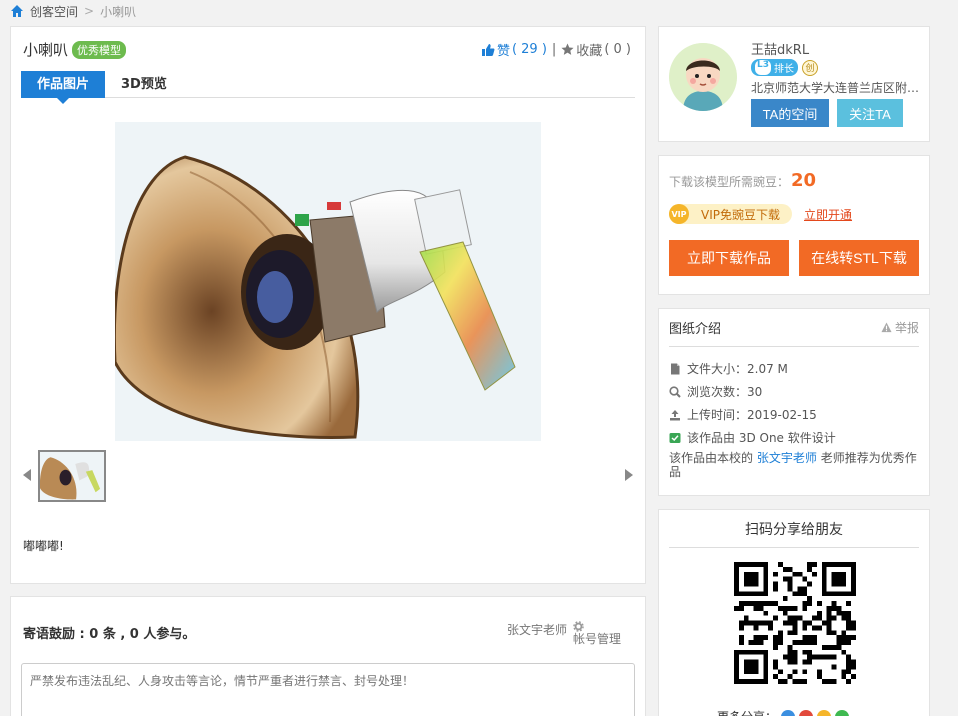 The height and width of the screenshot is (716, 958). Describe the element at coordinates (328, 689) in the screenshot. I see `comment-input` at that location.